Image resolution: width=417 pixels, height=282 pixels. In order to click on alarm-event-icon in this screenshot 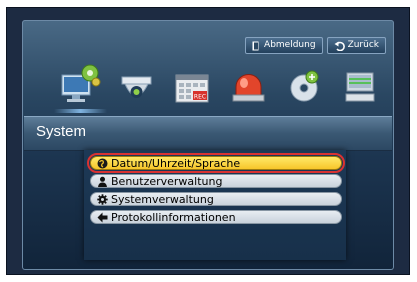, I will do `click(248, 85)`.